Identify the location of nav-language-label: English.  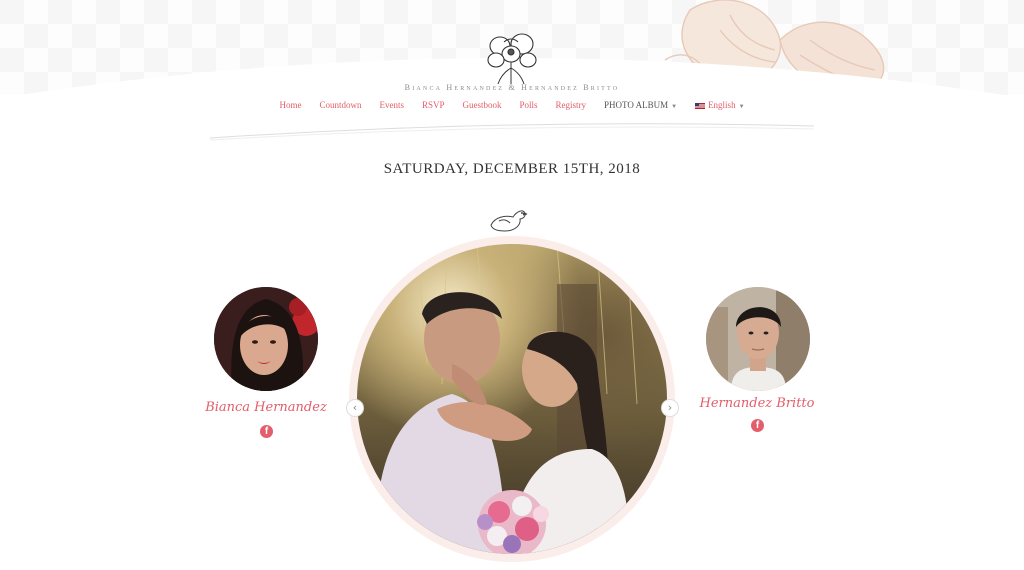
(722, 105).